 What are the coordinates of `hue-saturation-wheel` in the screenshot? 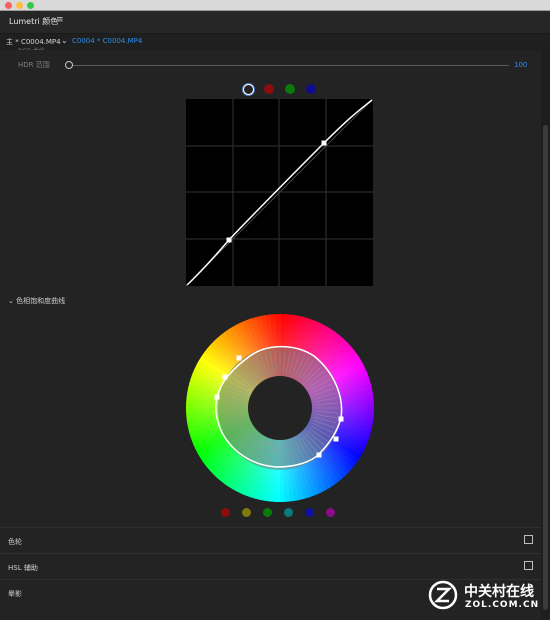 It's located at (280, 408).